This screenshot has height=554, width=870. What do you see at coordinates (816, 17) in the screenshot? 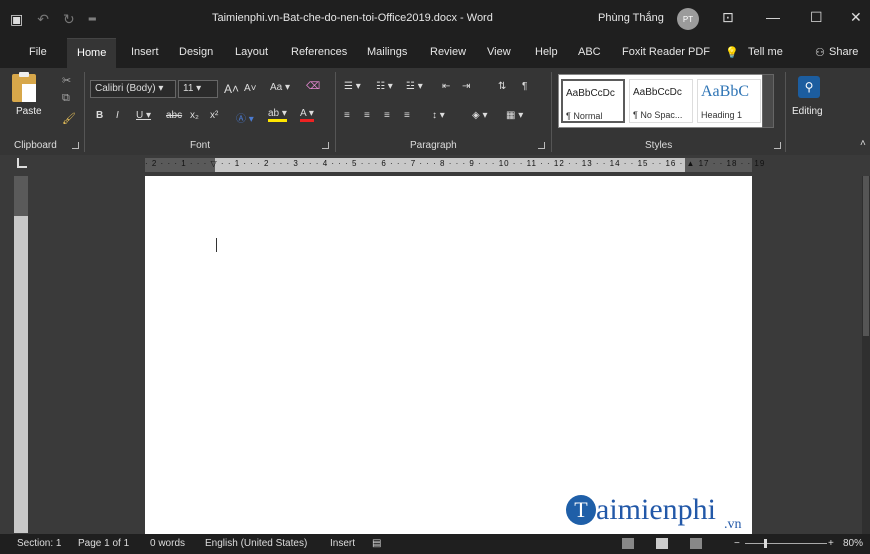
I see `maximize-button: ☐` at bounding box center [816, 17].